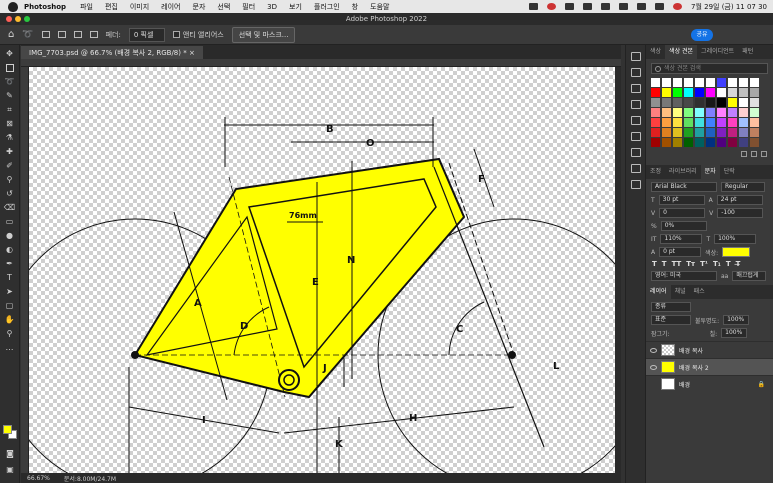 The width and height of the screenshot is (773, 483). Describe the element at coordinates (10, 221) in the screenshot. I see `gradient-tool: ▭` at that location.